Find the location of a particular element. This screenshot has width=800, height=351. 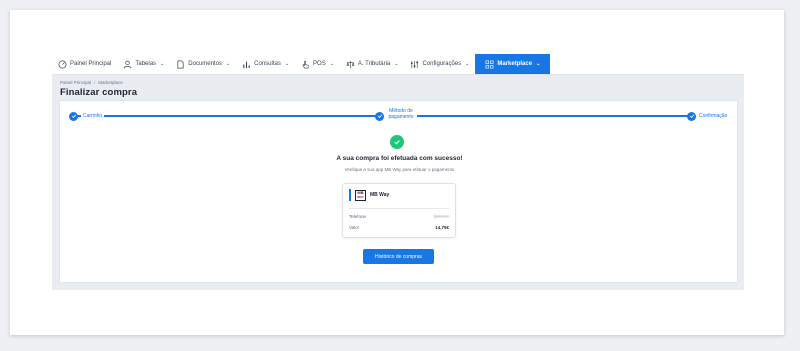

nav-label: POS is located at coordinates (319, 64).